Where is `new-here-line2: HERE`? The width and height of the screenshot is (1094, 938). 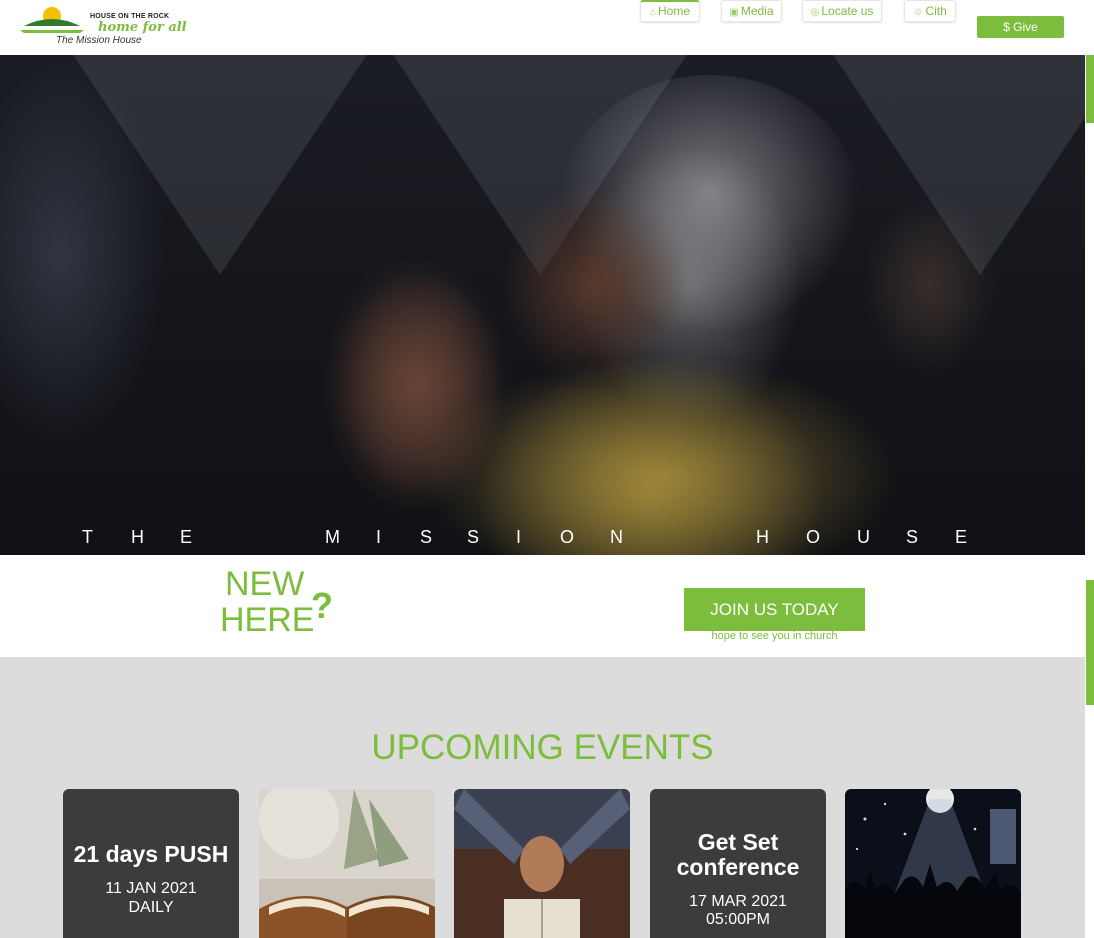
new-here-line2: HERE is located at coordinates (267, 620).